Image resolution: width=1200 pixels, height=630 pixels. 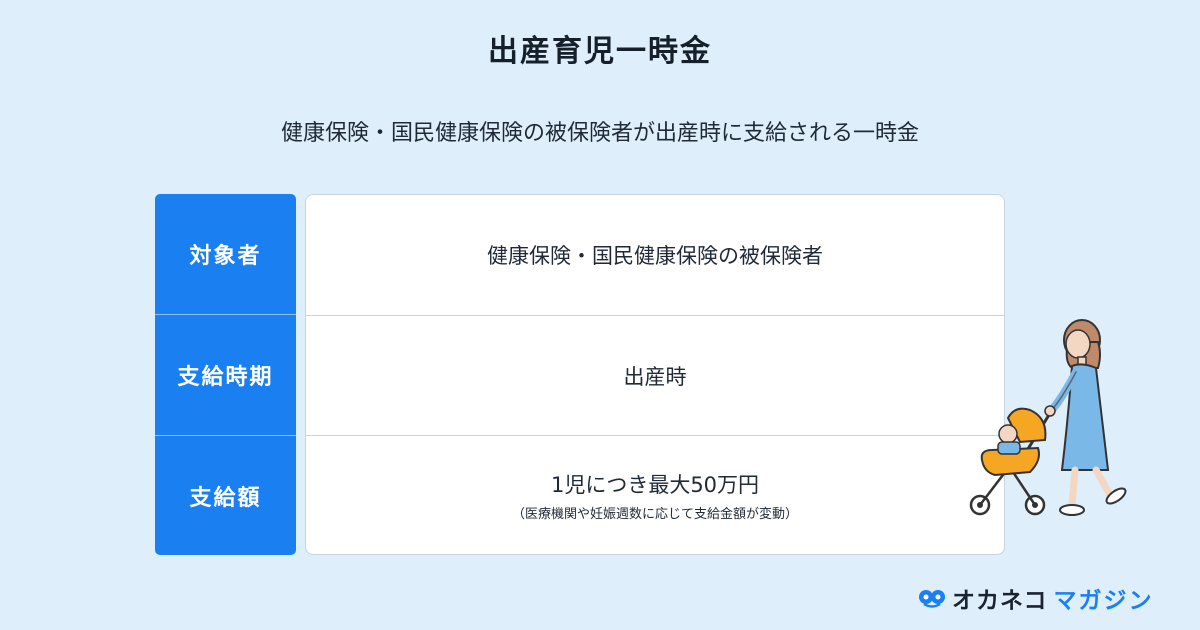 I want to click on value-timing-text: 出産時, so click(x=655, y=377).